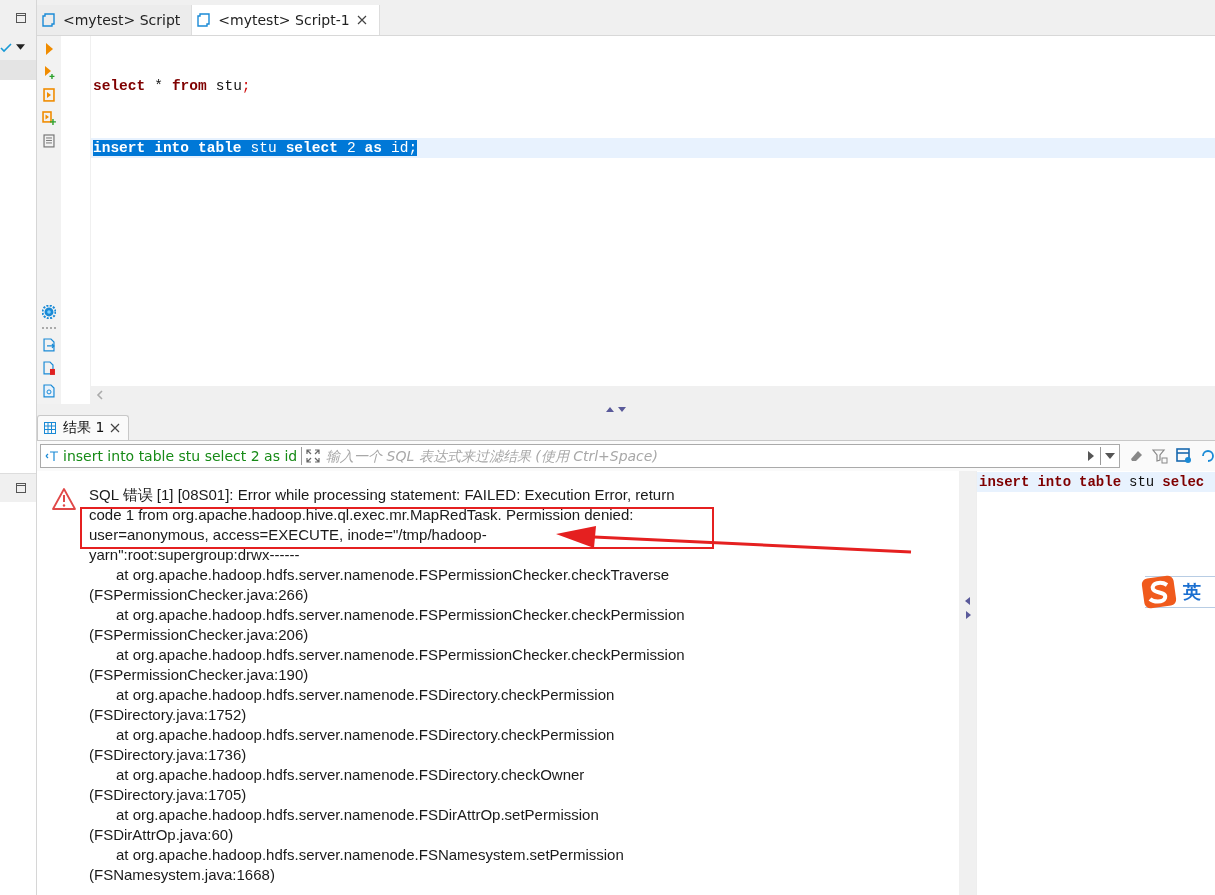 The width and height of the screenshot is (1215, 895). I want to click on collapse-arrows-icon, so click(967, 608).